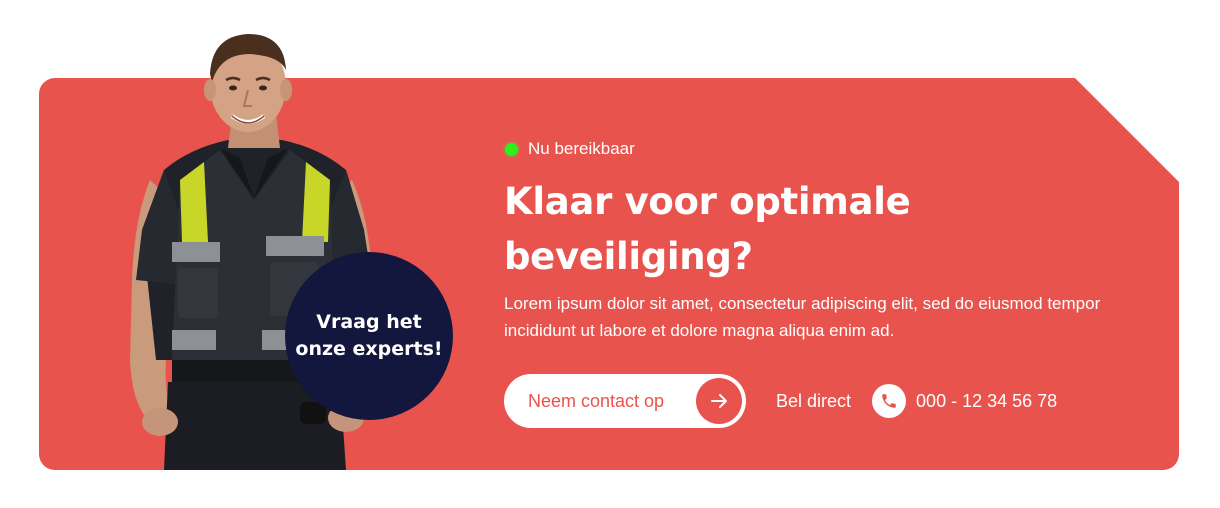 The height and width of the screenshot is (508, 1220). What do you see at coordinates (596, 400) in the screenshot?
I see `contact-button-label: Neem contact op` at bounding box center [596, 400].